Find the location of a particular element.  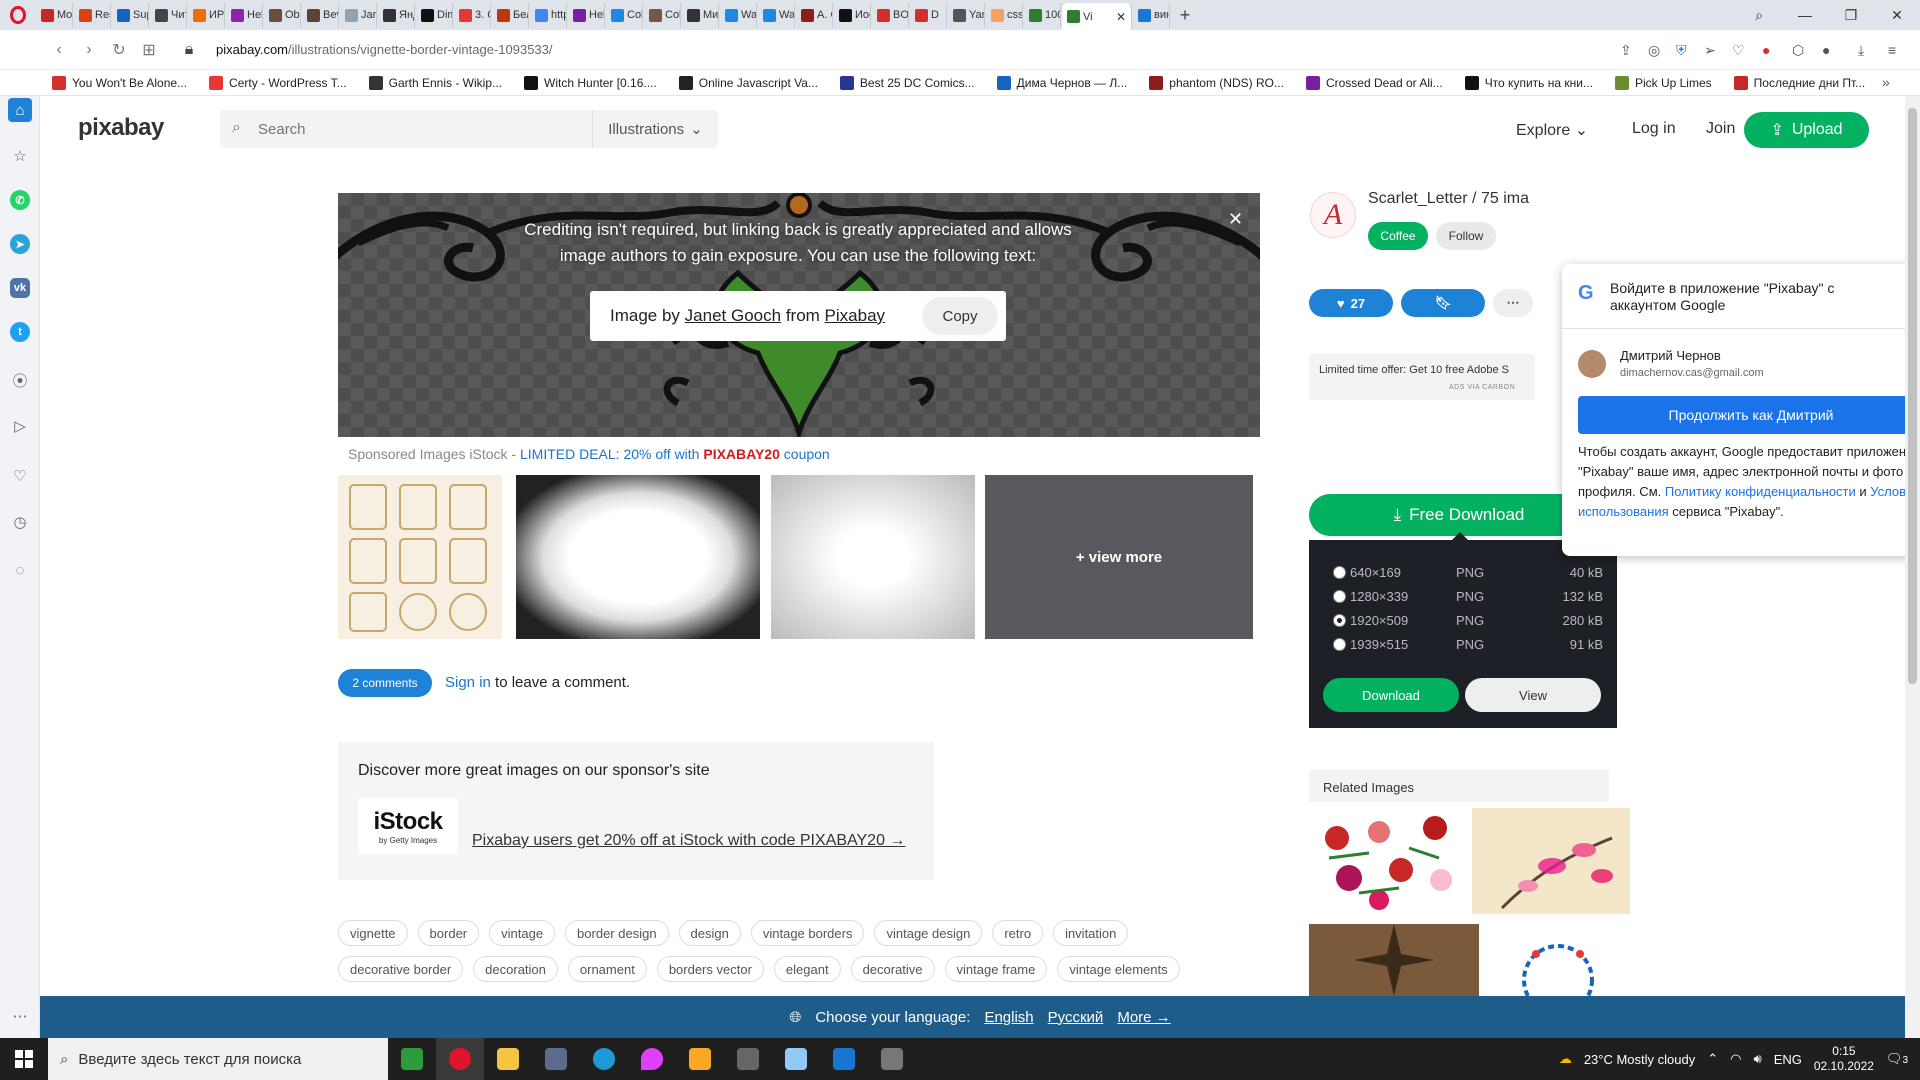

tag-chip: border is located at coordinates (448, 933).